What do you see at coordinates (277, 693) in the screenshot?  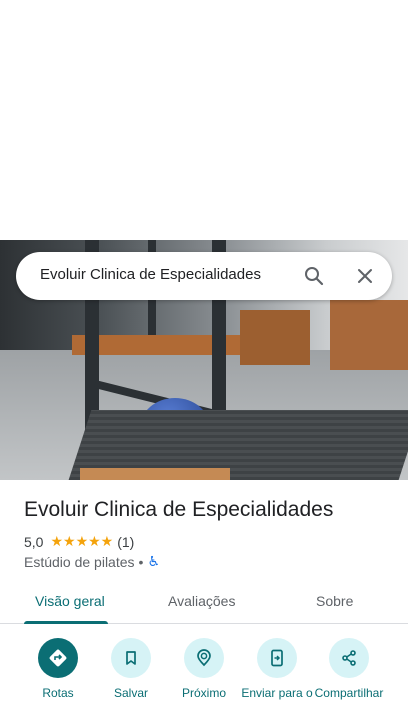 I see `send-to-phone-label: Enviar para o` at bounding box center [277, 693].